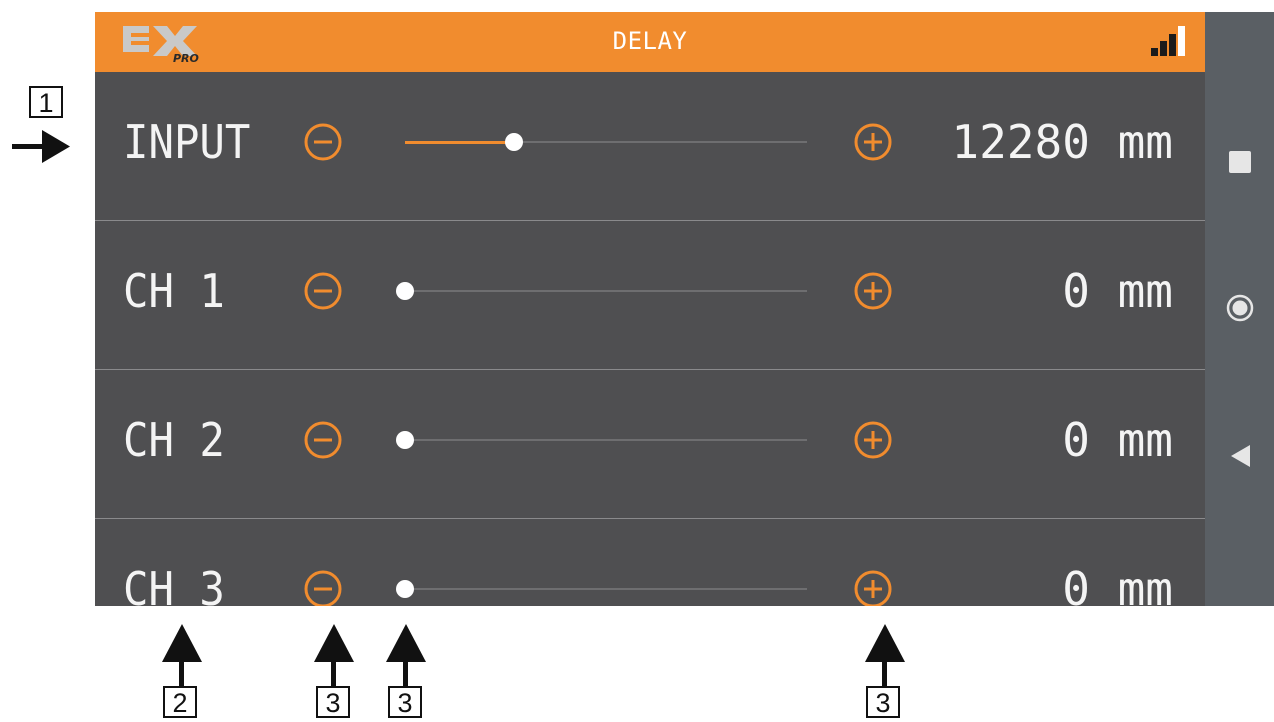  Describe the element at coordinates (180, 702) in the screenshot. I see `callout-2: 2` at that location.